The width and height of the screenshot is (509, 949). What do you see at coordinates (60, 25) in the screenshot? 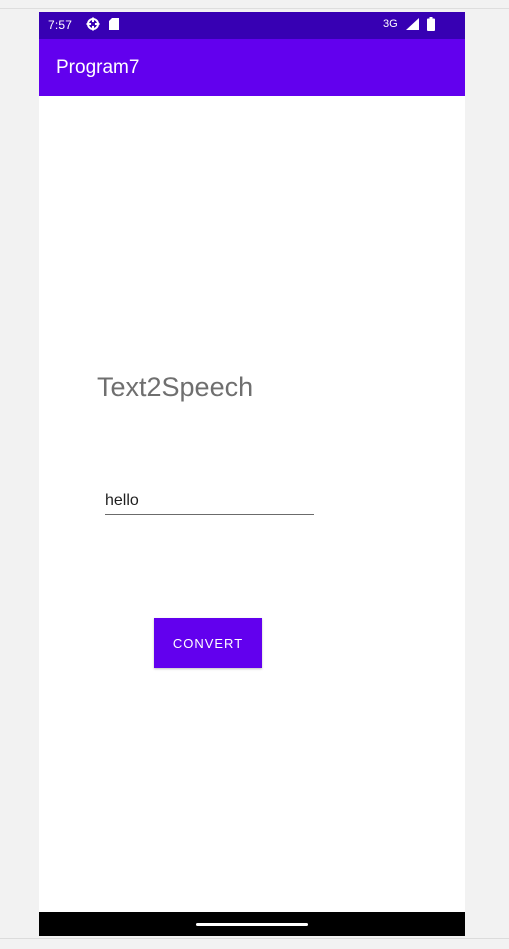
I see `status-time: 7:57` at bounding box center [60, 25].